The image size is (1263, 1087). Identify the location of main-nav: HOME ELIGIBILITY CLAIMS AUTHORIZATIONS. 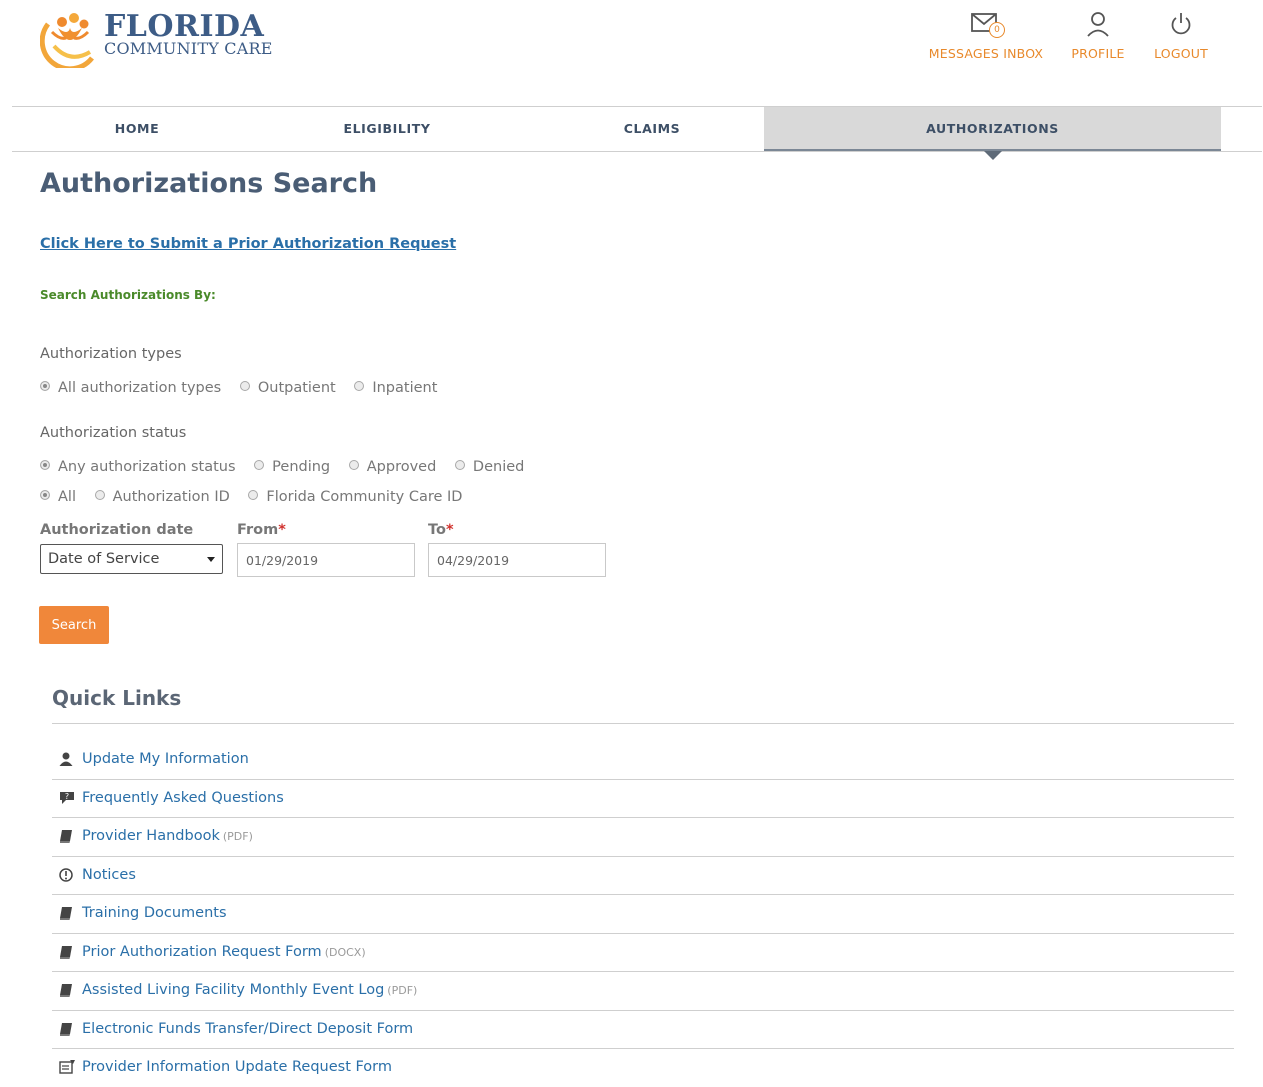
(637, 129).